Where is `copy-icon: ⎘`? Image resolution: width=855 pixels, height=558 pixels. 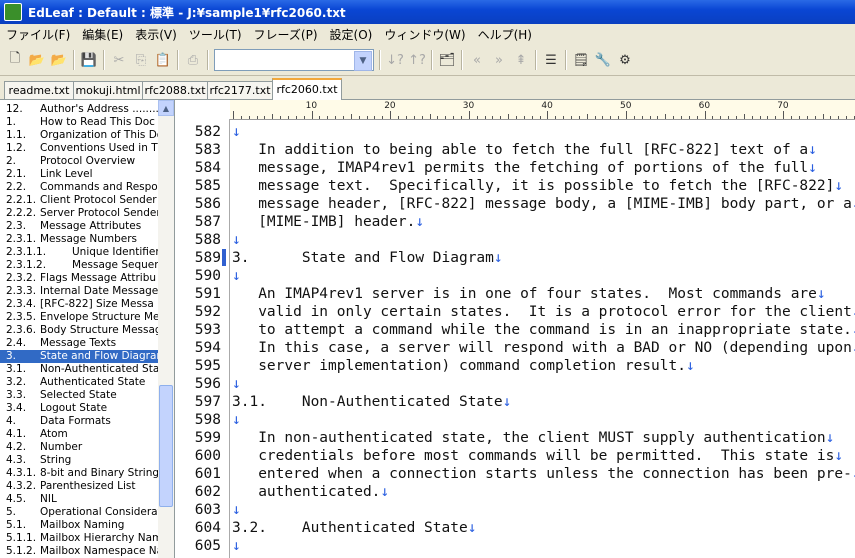
copy-icon: ⎘ is located at coordinates (141, 60).